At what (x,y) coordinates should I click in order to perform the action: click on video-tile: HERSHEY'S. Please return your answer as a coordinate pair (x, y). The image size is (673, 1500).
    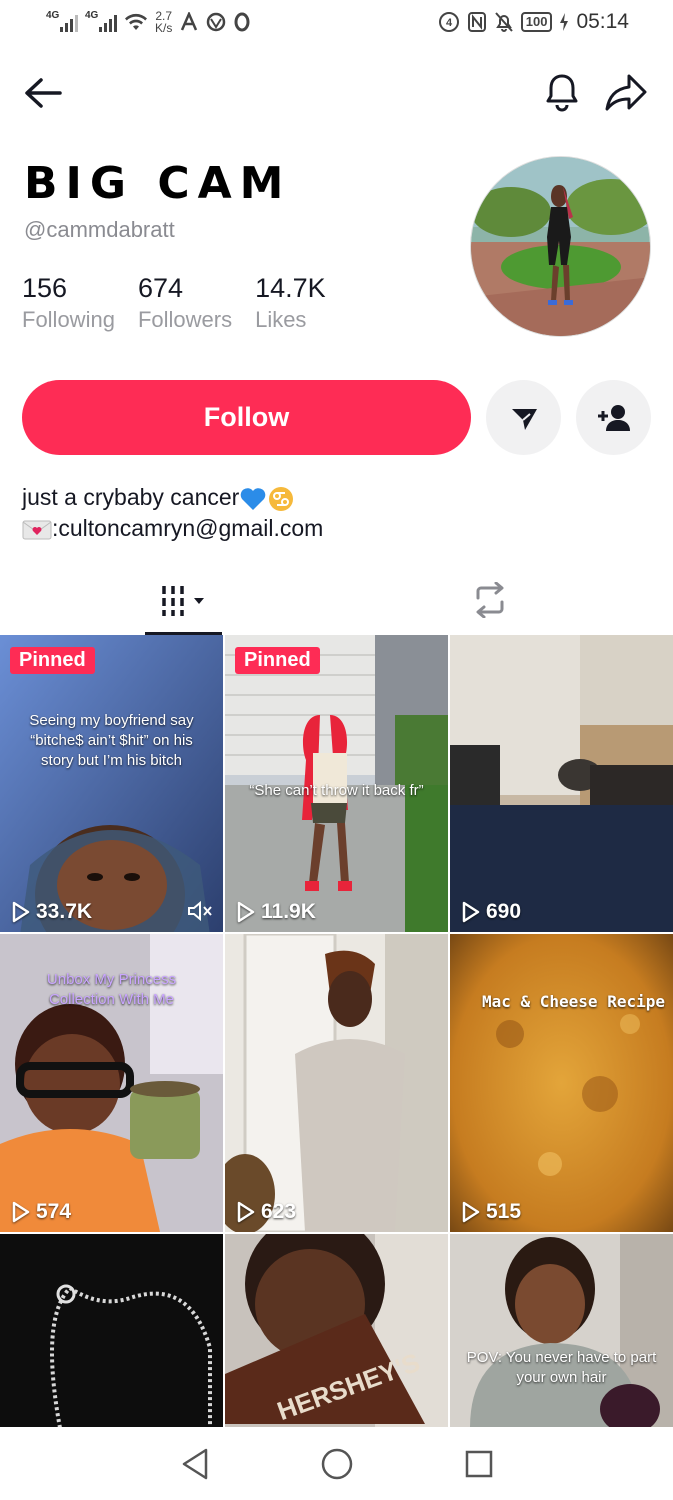
    Looking at the image, I should click on (336, 1330).